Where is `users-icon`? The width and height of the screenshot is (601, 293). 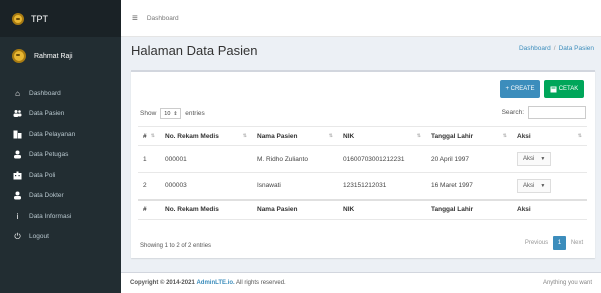 users-icon is located at coordinates (17, 113).